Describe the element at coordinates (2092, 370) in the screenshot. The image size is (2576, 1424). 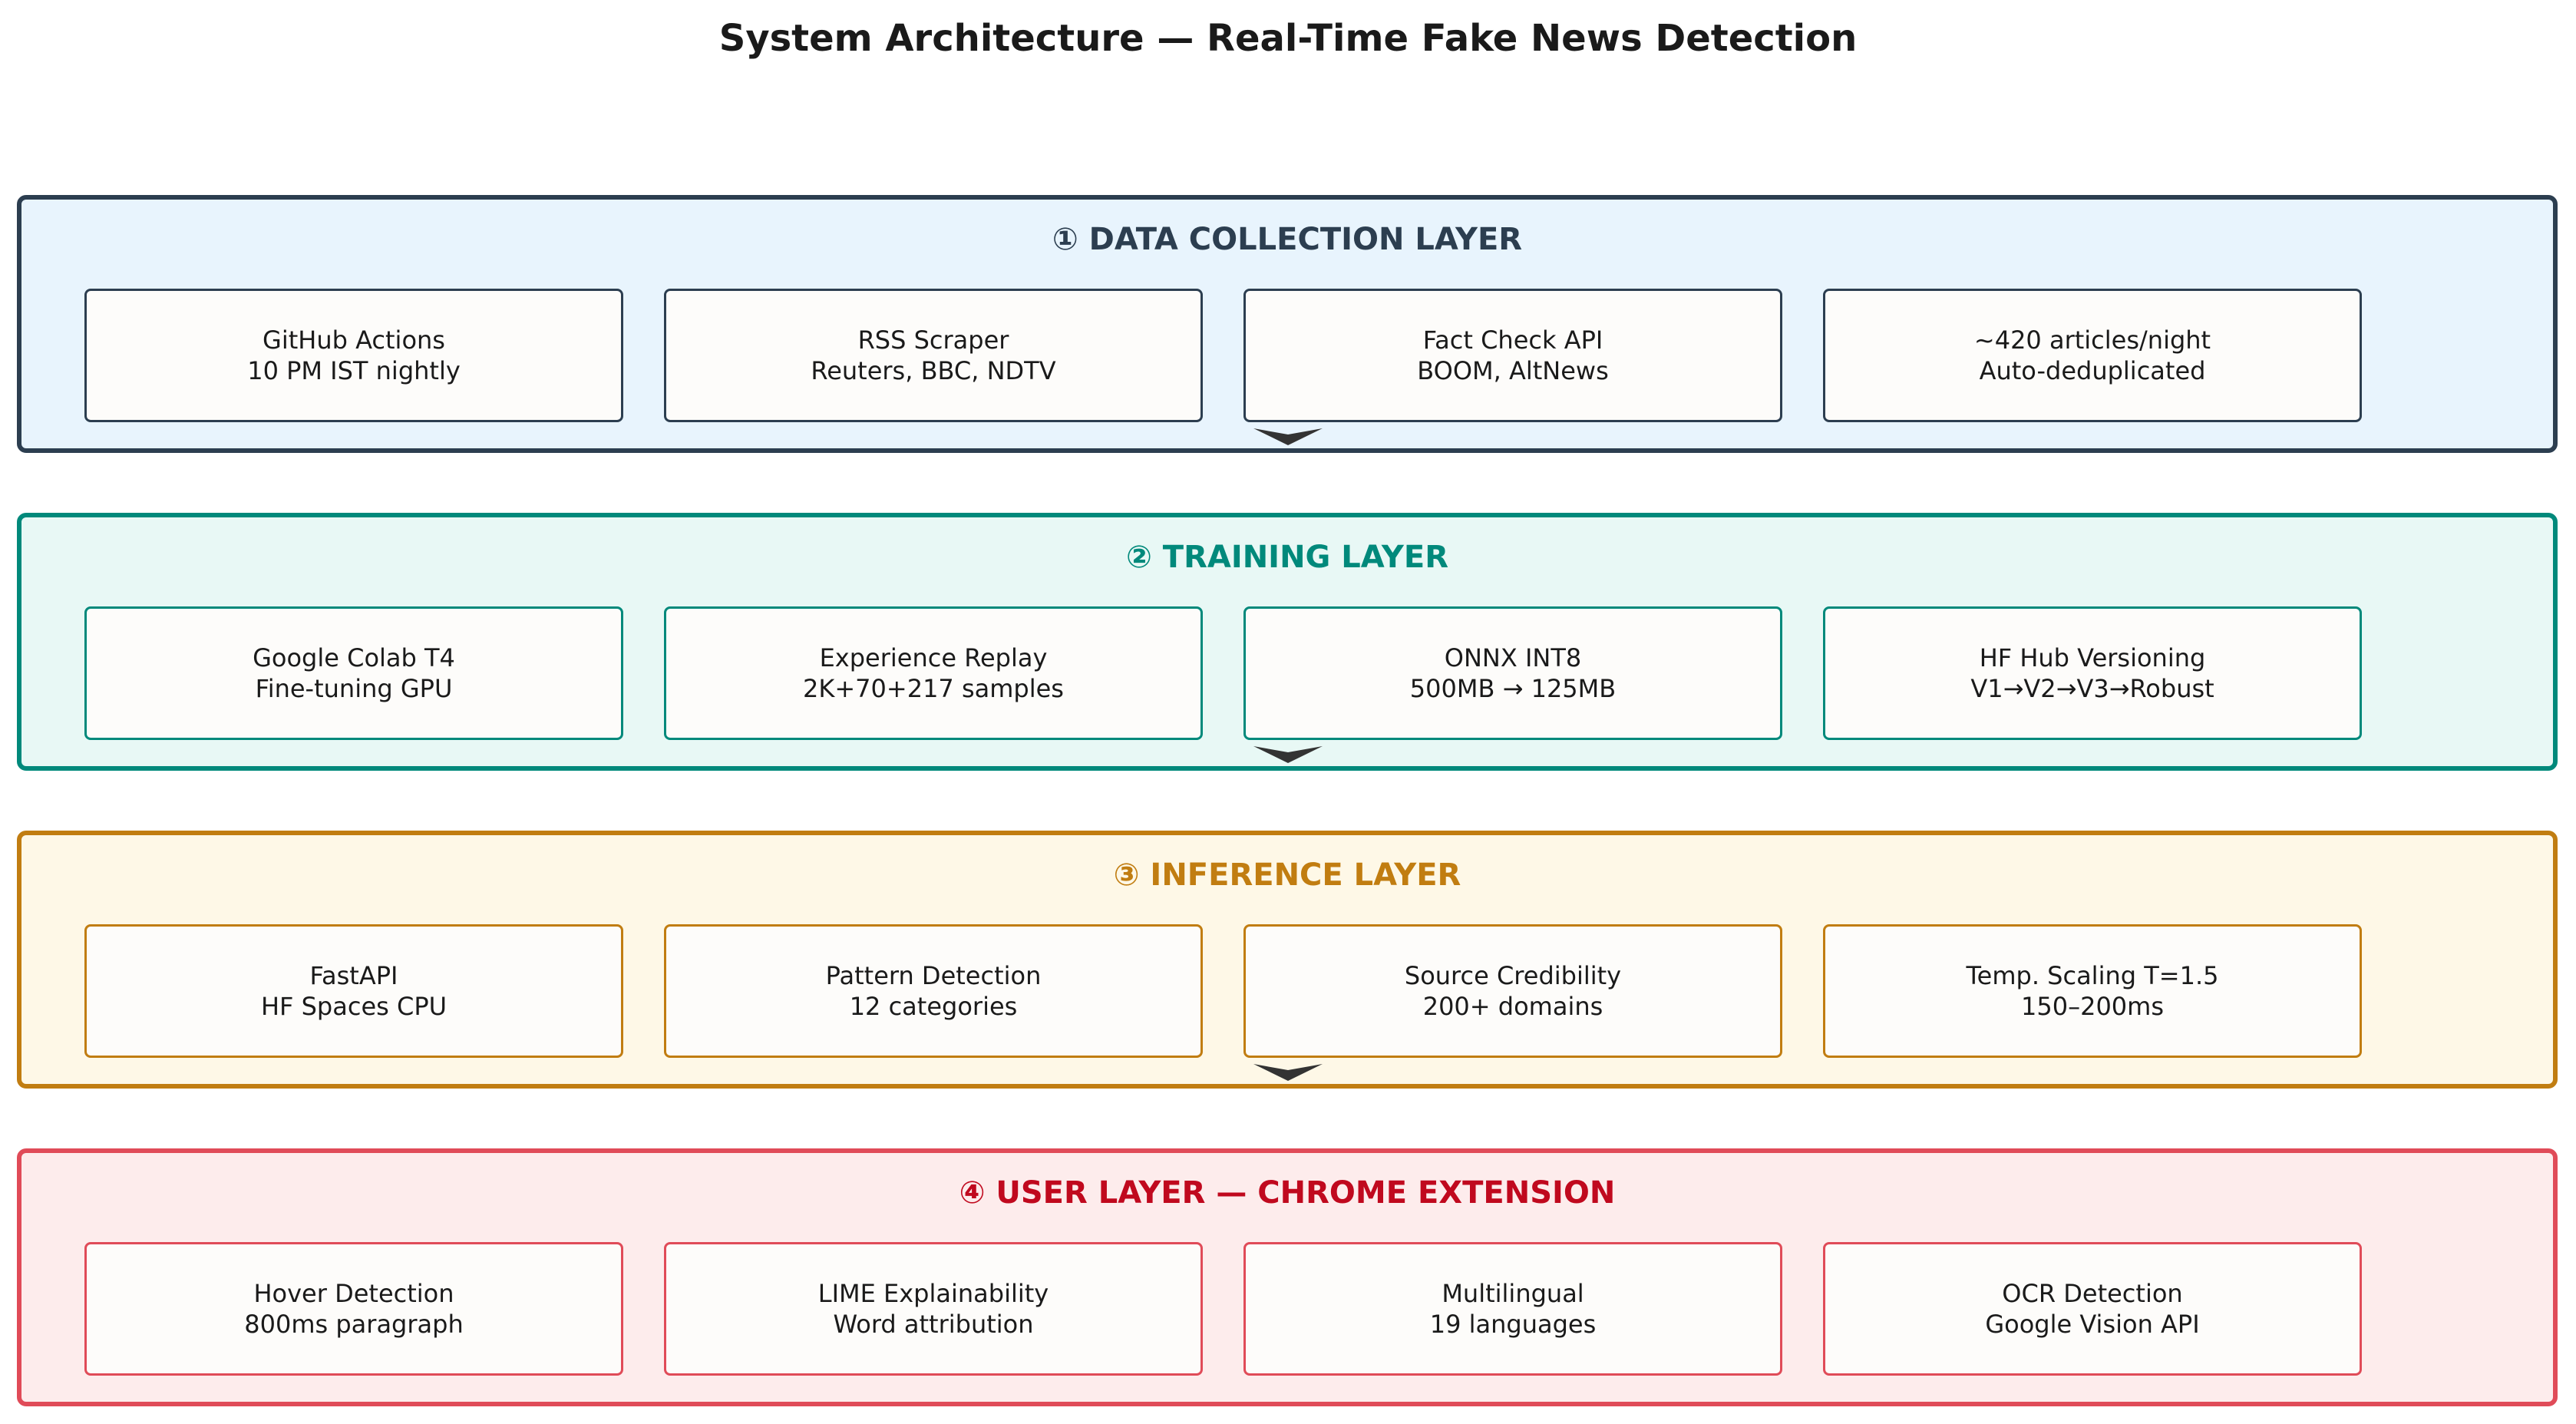
I see `card-detail: Auto-deduplicated` at that location.